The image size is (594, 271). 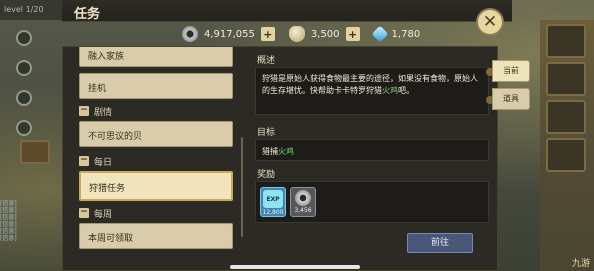 I want to click on reward-silver: 3,456, so click(x=303, y=202).